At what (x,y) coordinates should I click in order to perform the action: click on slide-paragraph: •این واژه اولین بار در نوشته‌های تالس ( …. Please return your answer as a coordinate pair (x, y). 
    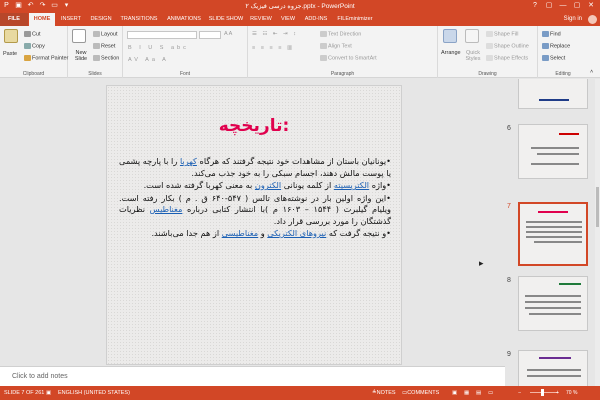
    Looking at the image, I should click on (255, 210).